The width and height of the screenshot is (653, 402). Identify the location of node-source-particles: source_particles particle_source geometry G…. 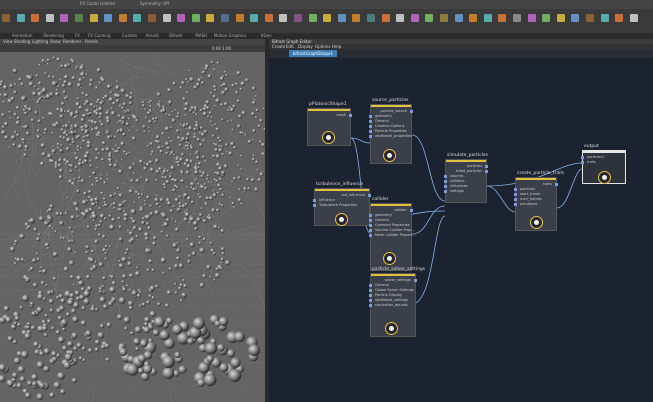
(391, 131).